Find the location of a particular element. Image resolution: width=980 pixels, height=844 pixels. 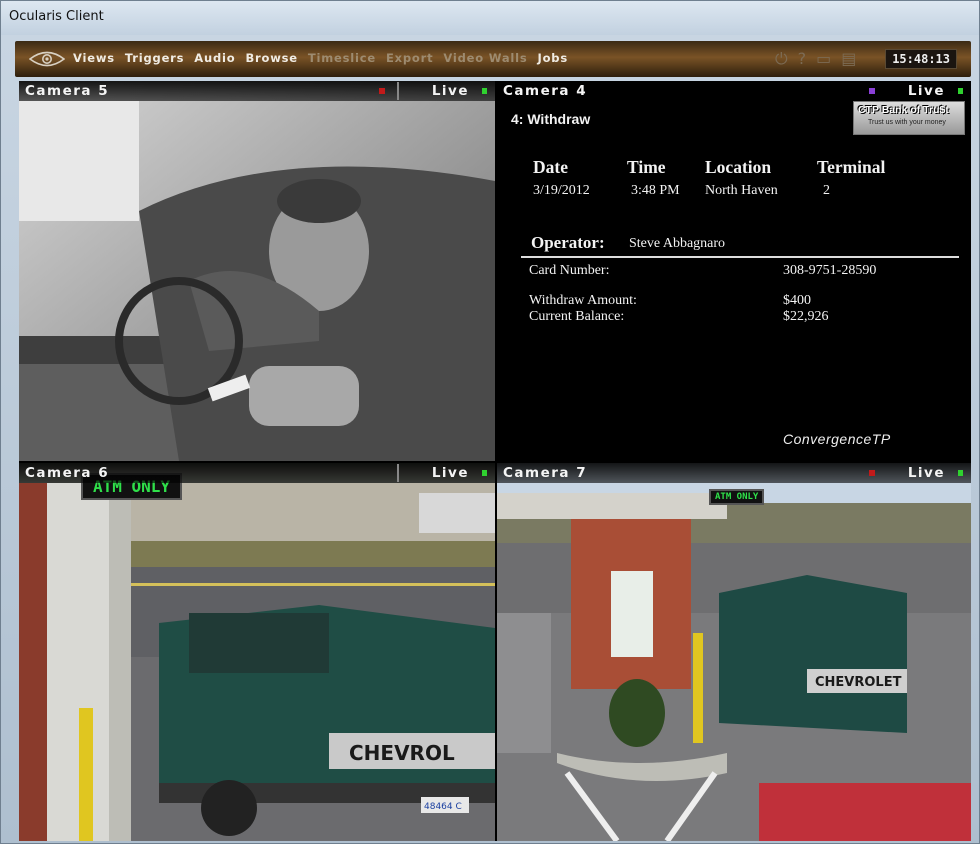

menu-video-walls: Video Walls is located at coordinates (485, 58).